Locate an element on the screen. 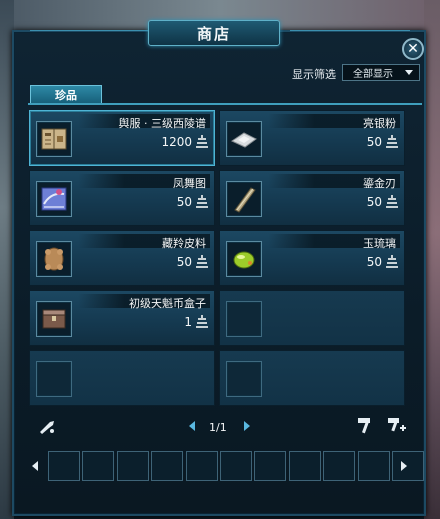  window-title: 商店 is located at coordinates (213, 33).